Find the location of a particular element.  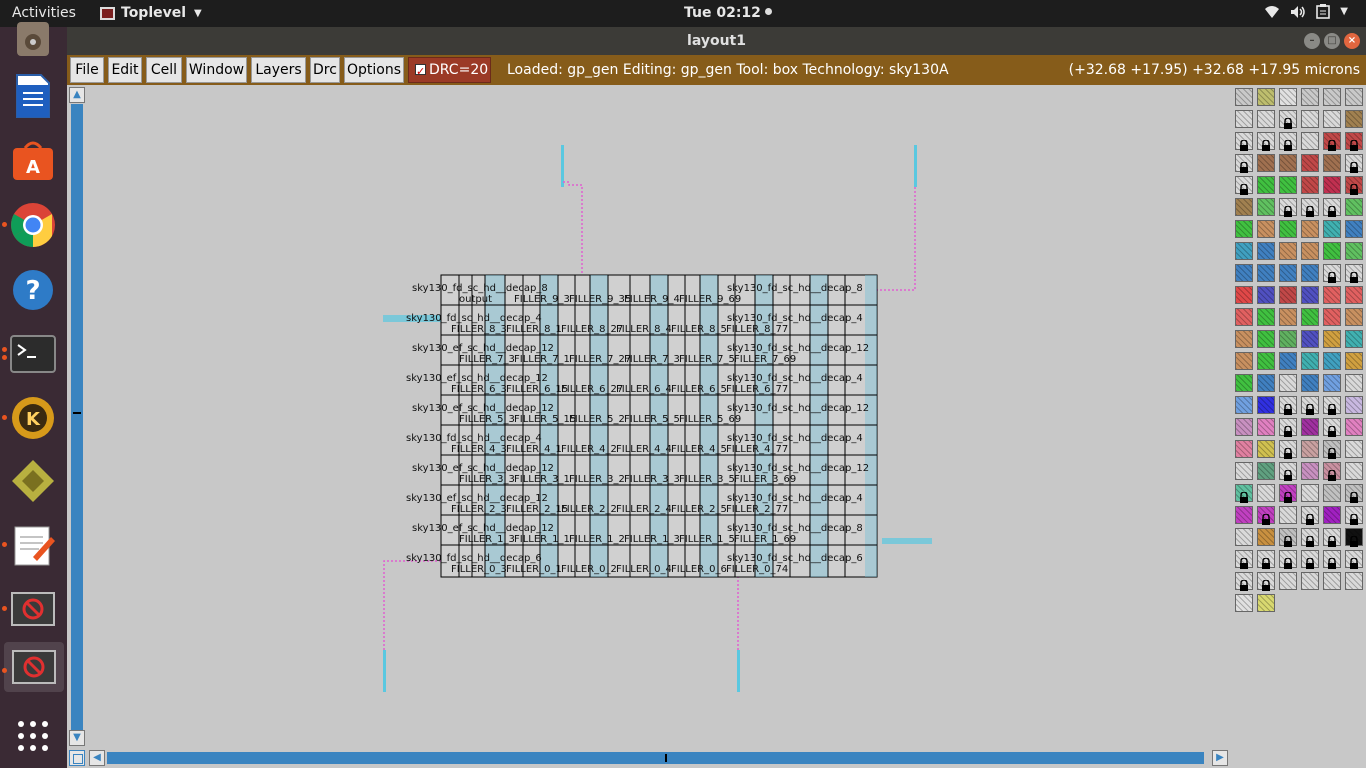

scroll-right-button: ▶ is located at coordinates (1220, 758).